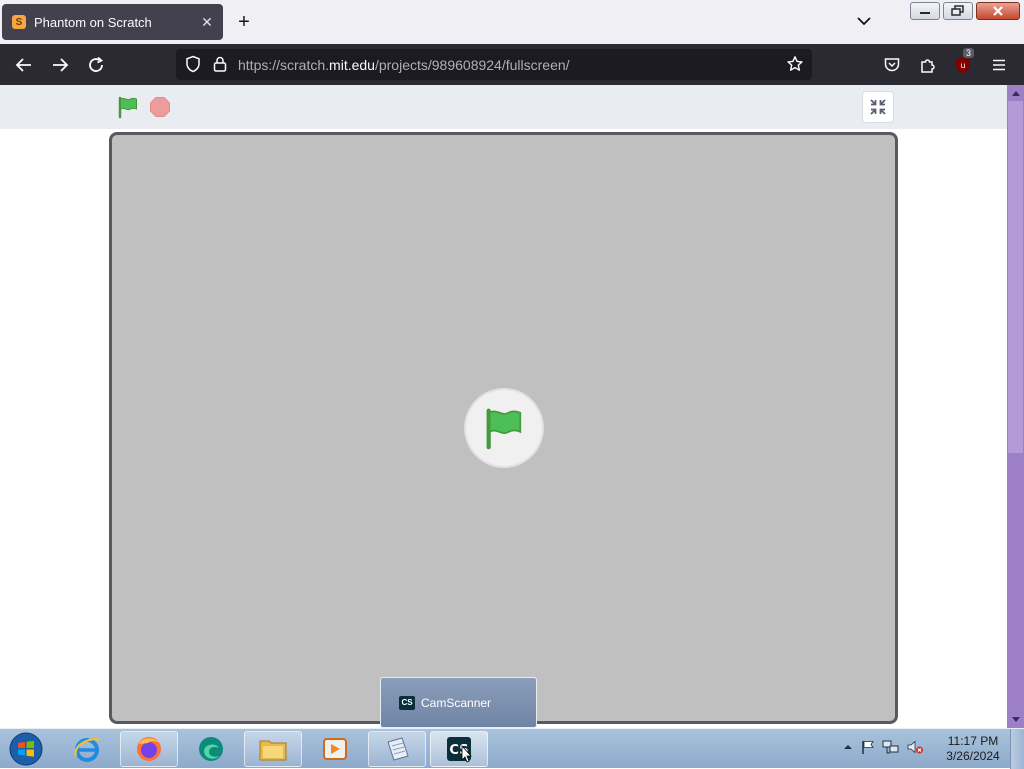 The image size is (1024, 769). What do you see at coordinates (207, 22) in the screenshot?
I see `close-tab-icon: ✕` at bounding box center [207, 22].